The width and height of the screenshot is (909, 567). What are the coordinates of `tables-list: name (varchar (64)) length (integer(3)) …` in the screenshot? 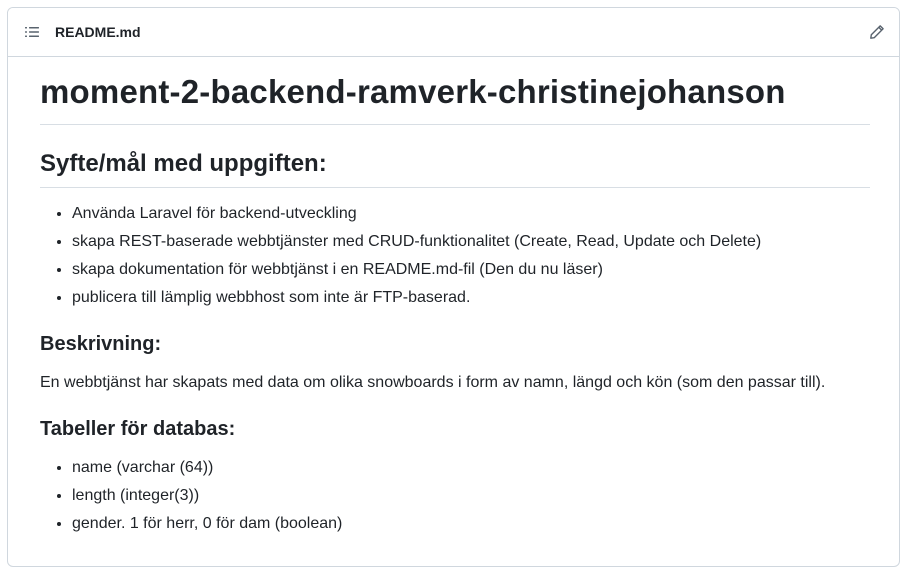 It's located at (455, 496).